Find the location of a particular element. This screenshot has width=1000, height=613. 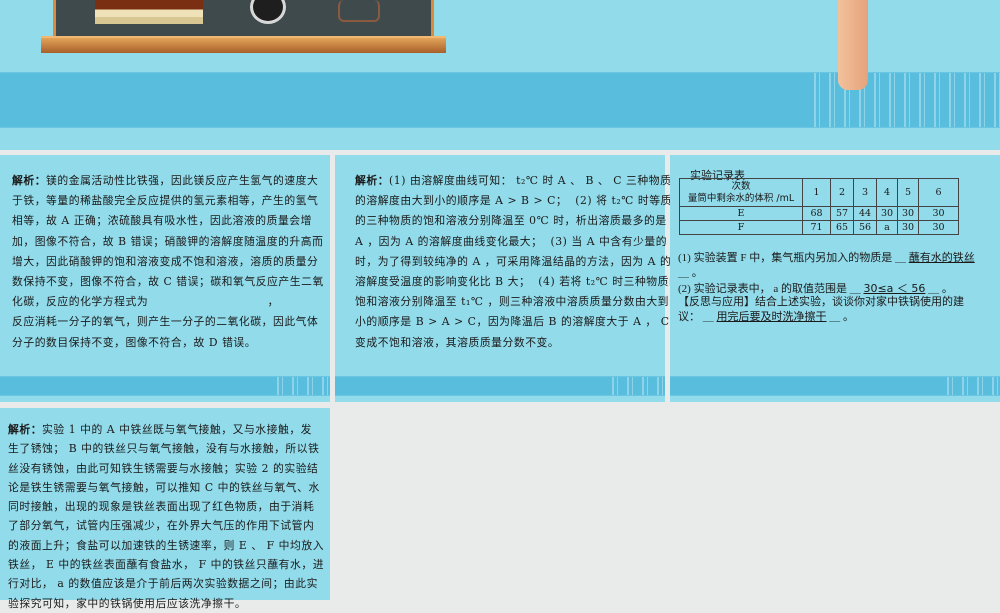

answer-1: 蘸有水的铁丝 is located at coordinates (941, 258).